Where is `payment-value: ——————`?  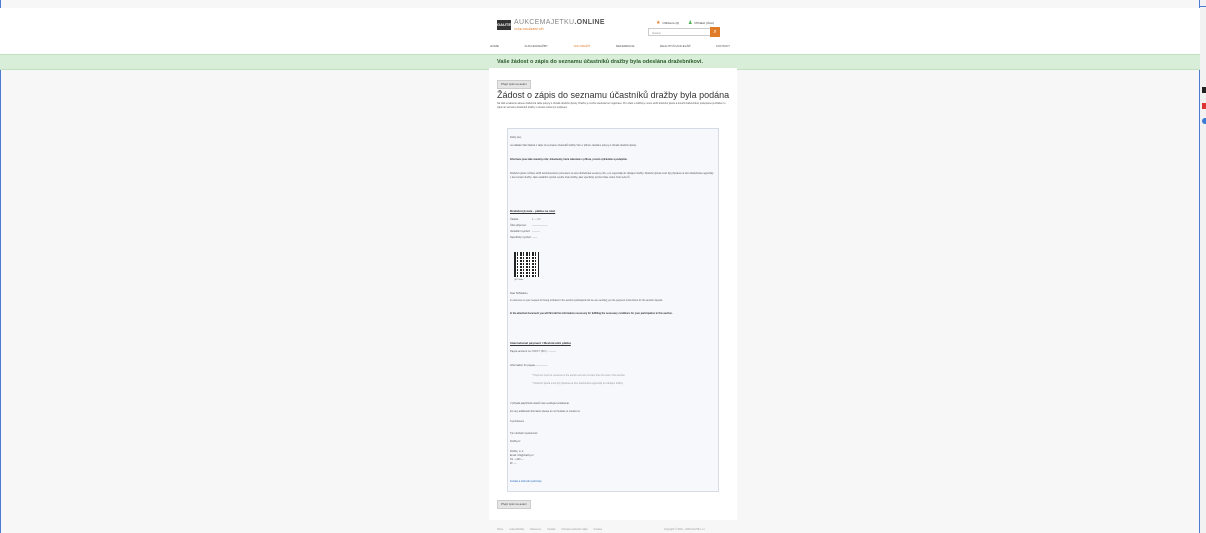 payment-value: —————— is located at coordinates (540, 225).